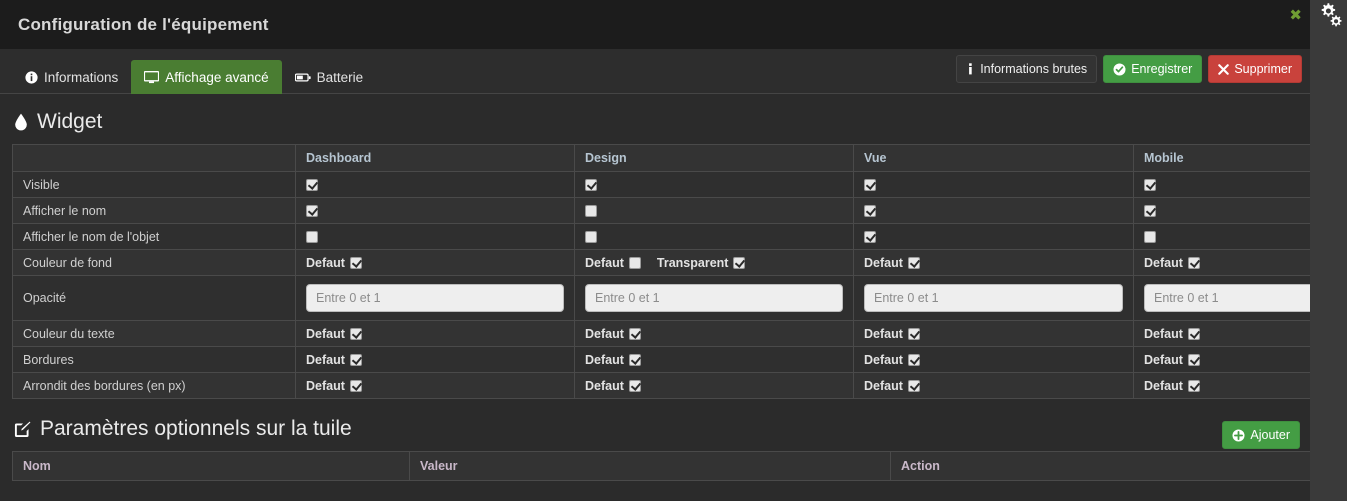  I want to click on opacity-input-vue, so click(993, 298).